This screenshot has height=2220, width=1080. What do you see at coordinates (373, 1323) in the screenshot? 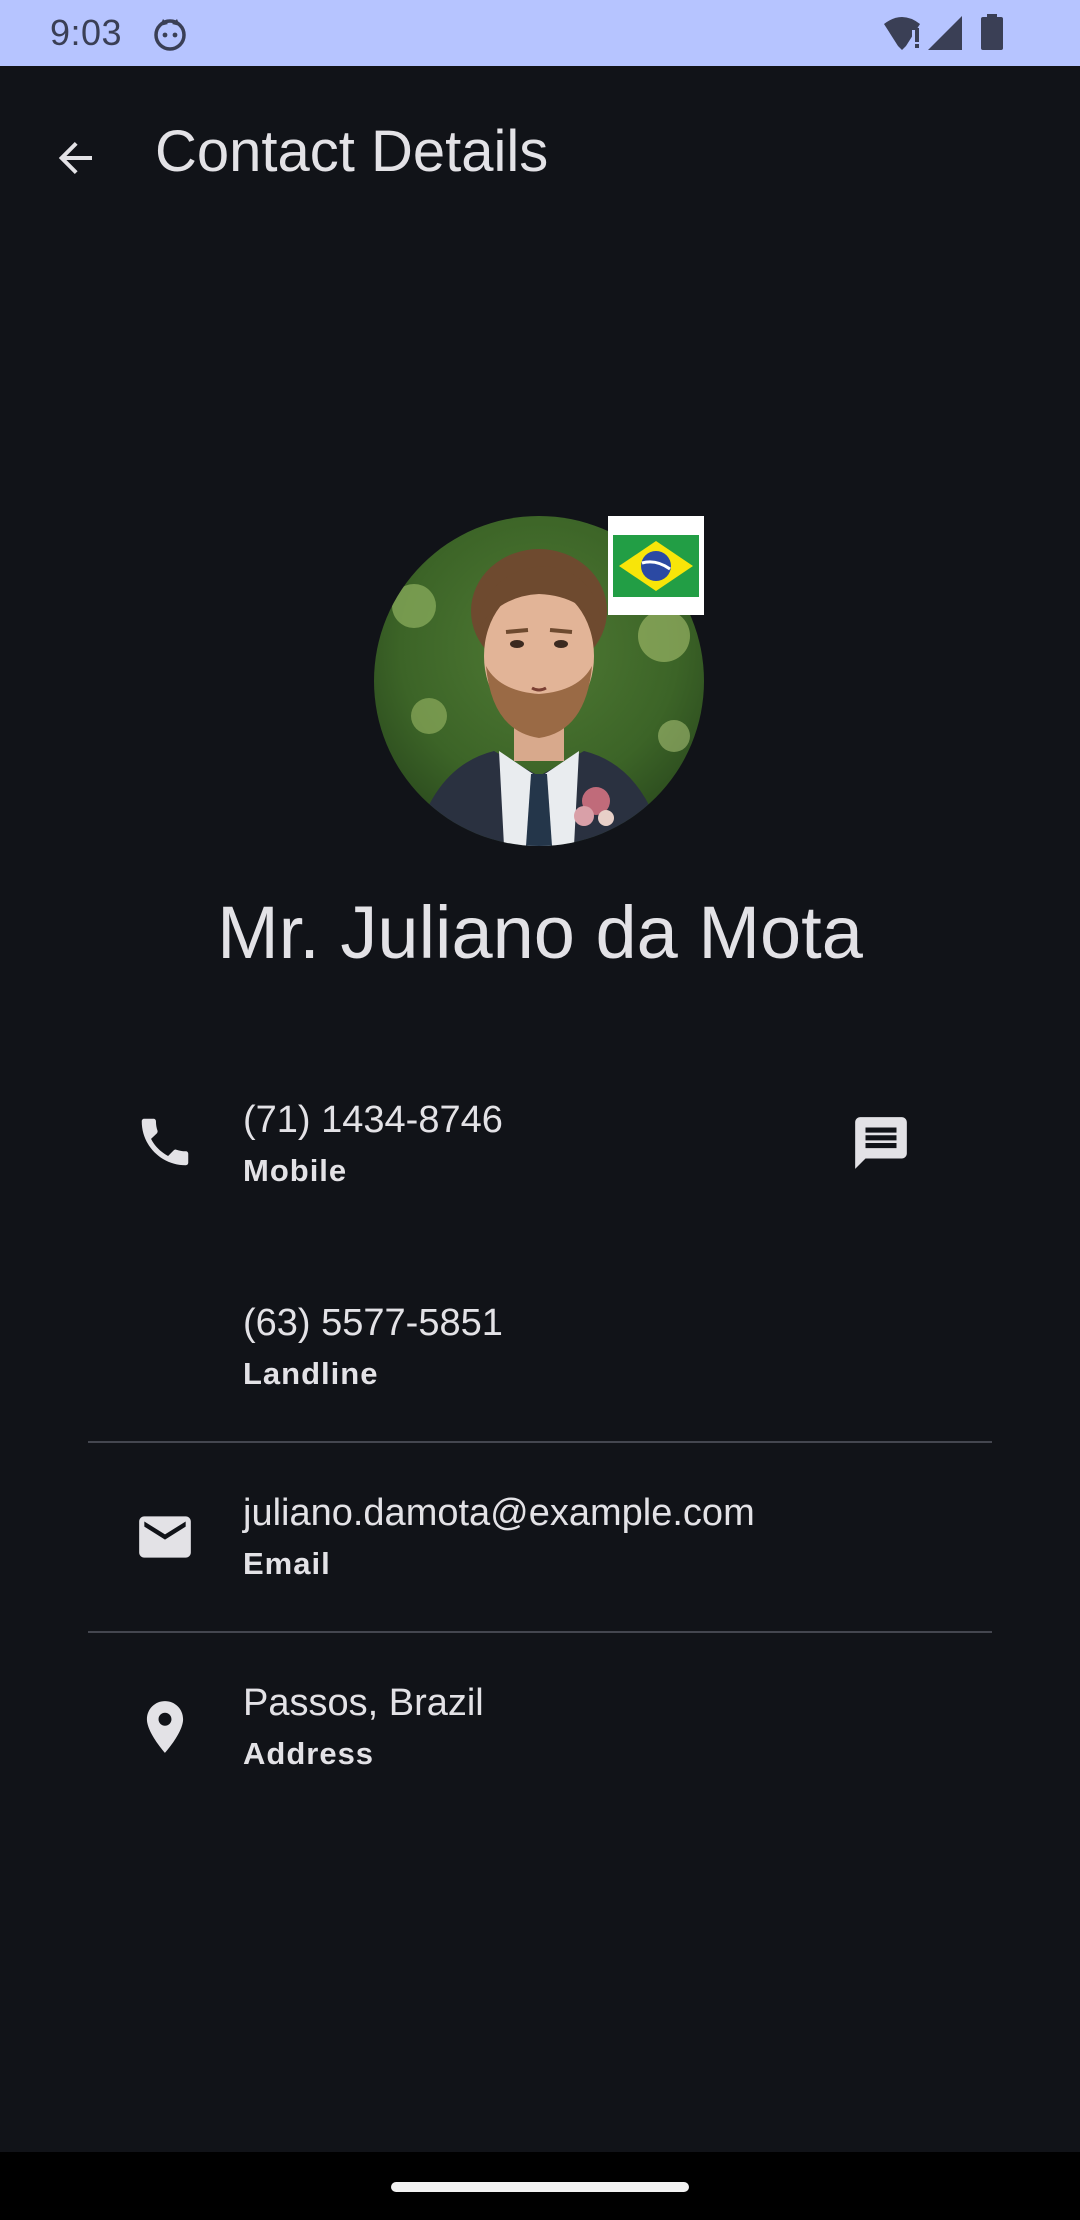
I see `landline-number: (63) 5577-5851` at bounding box center [373, 1323].